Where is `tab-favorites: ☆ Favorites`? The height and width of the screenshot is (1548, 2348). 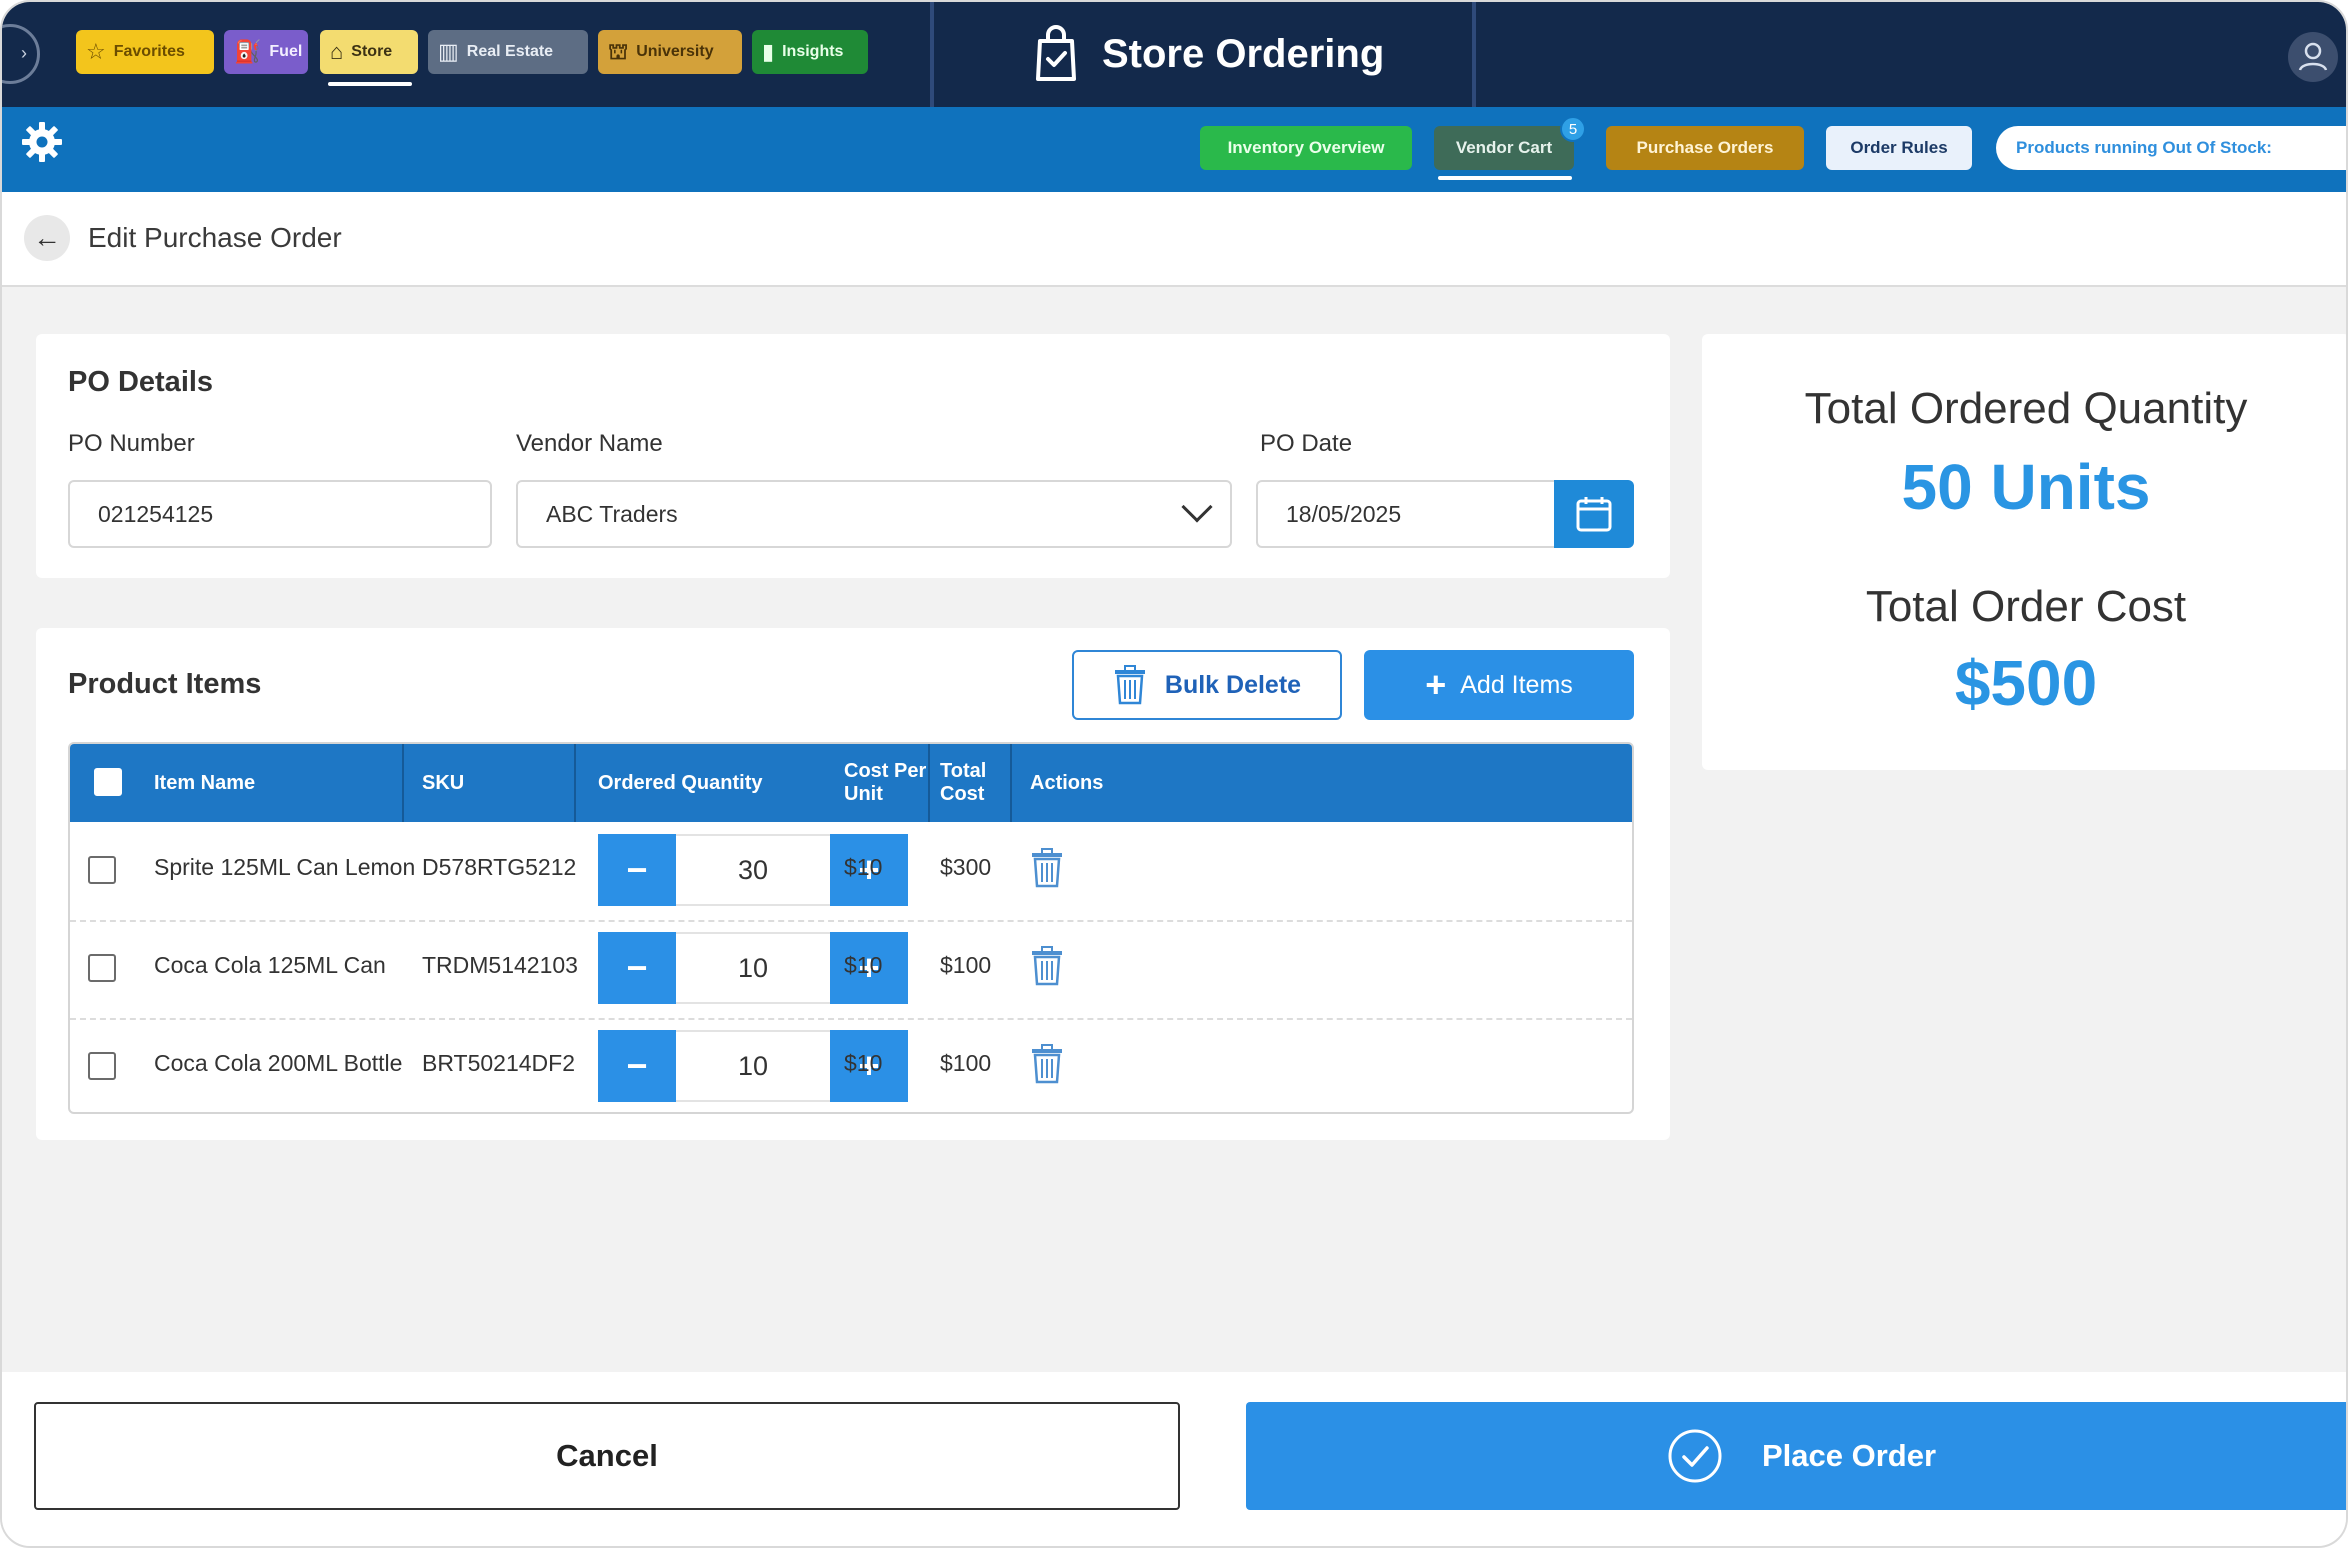 tab-favorites: ☆ Favorites is located at coordinates (145, 52).